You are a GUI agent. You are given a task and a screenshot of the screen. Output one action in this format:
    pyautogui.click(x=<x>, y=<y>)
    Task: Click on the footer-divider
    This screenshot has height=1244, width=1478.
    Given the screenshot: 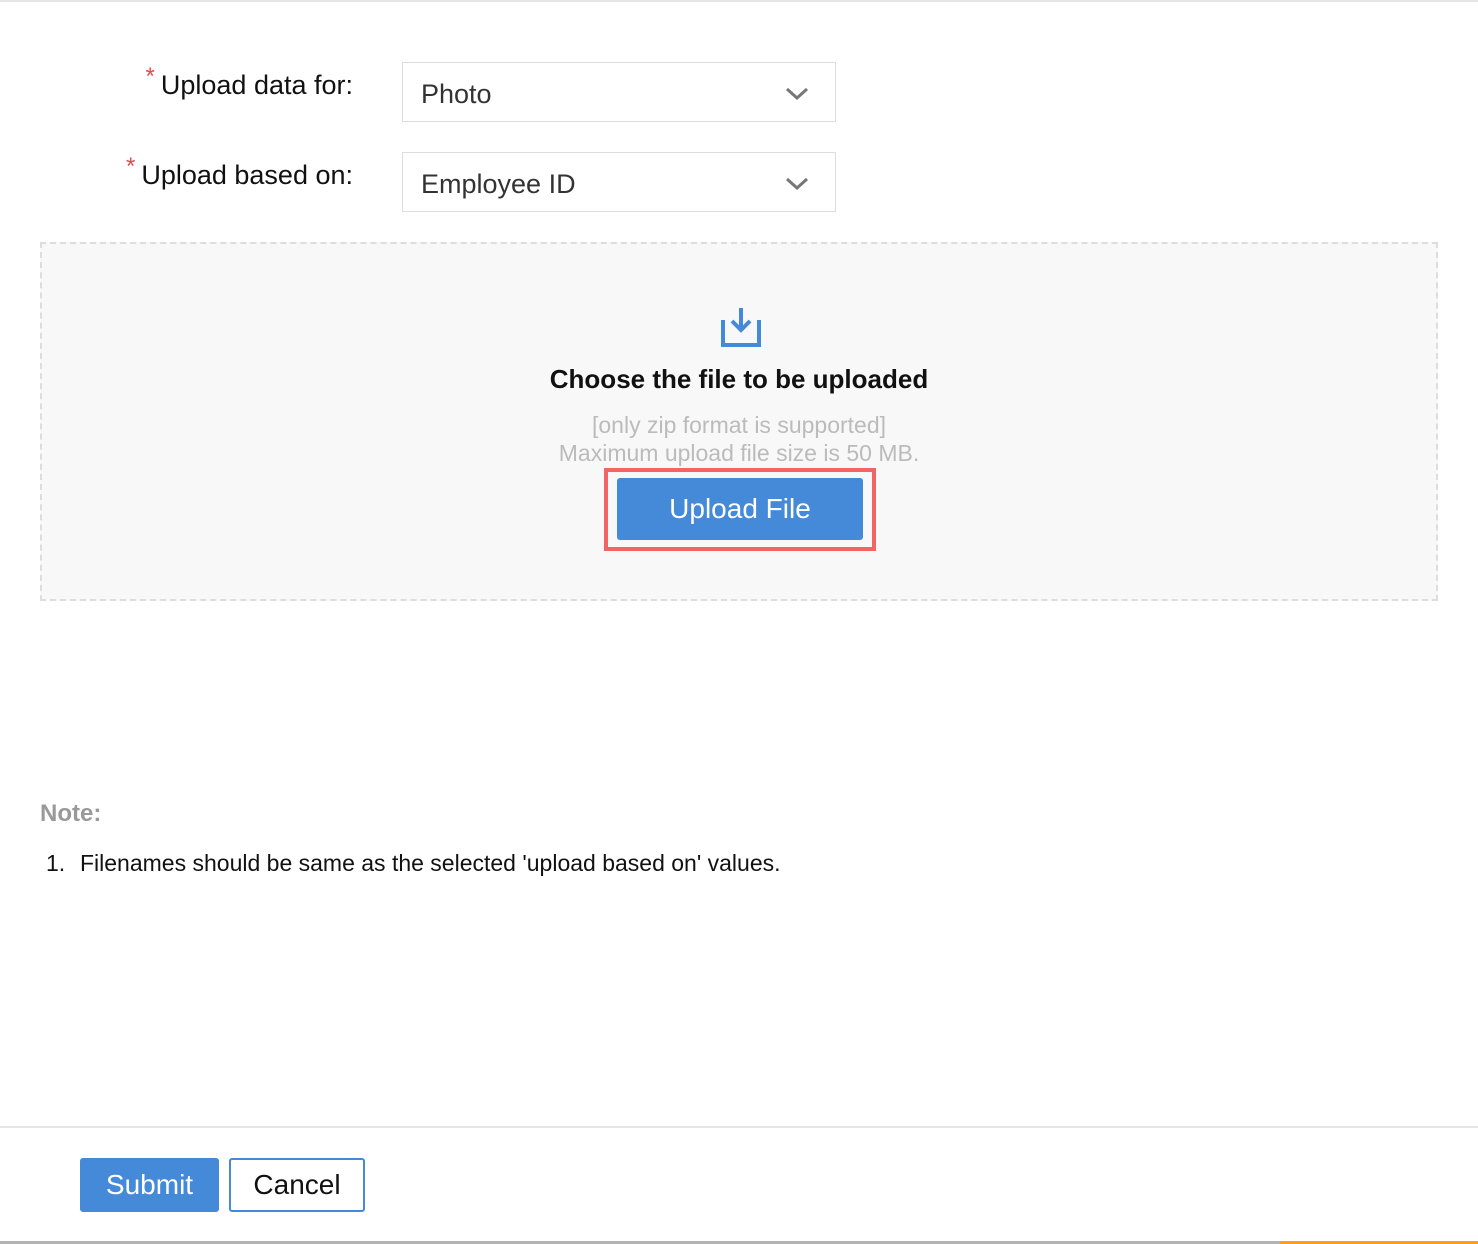 What is the action you would take?
    pyautogui.click(x=739, y=1127)
    